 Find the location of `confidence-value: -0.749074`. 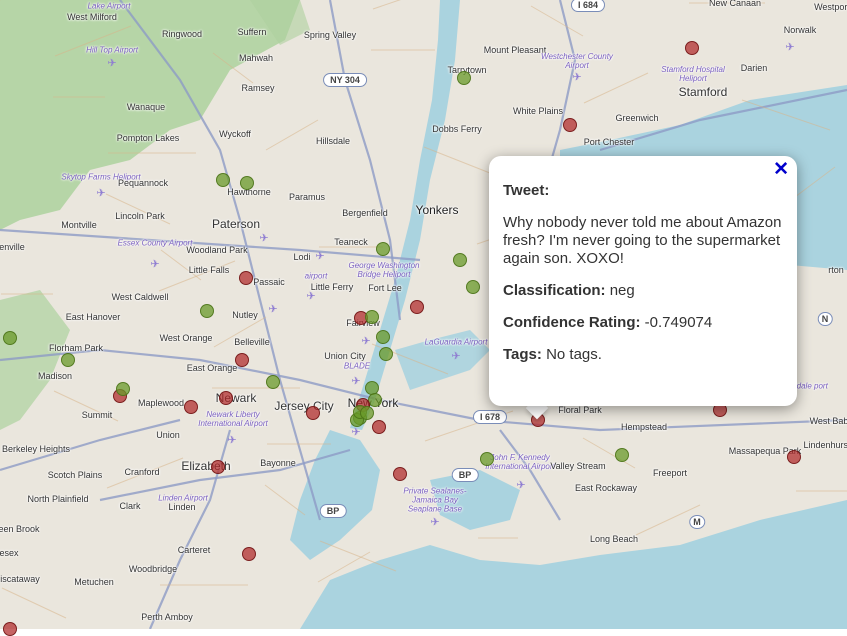

confidence-value: -0.749074 is located at coordinates (678, 322).